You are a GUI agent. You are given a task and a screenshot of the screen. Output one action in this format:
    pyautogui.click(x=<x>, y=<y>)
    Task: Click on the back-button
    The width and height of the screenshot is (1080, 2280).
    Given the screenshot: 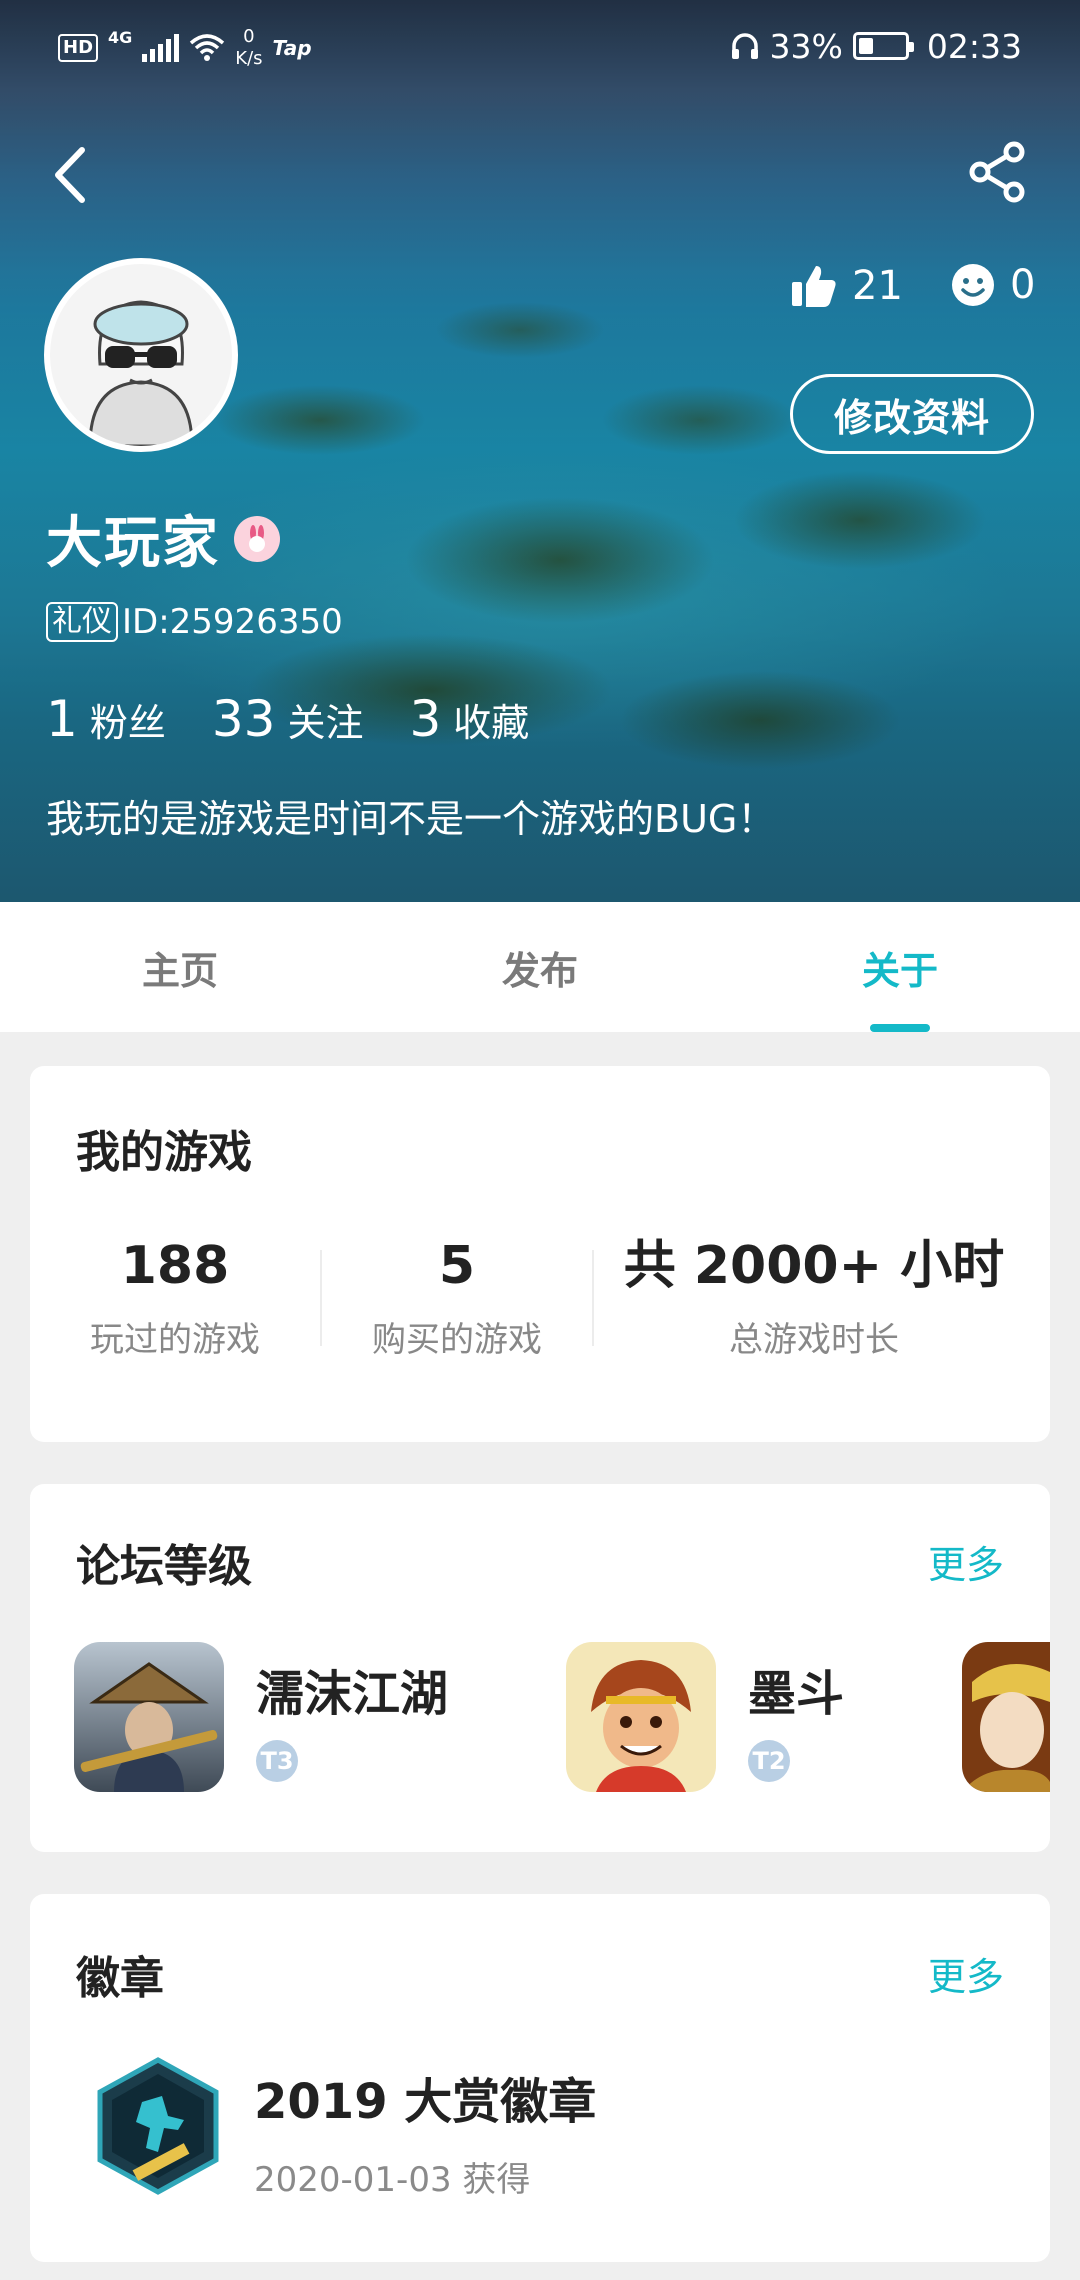 What is the action you would take?
    pyautogui.click(x=74, y=175)
    